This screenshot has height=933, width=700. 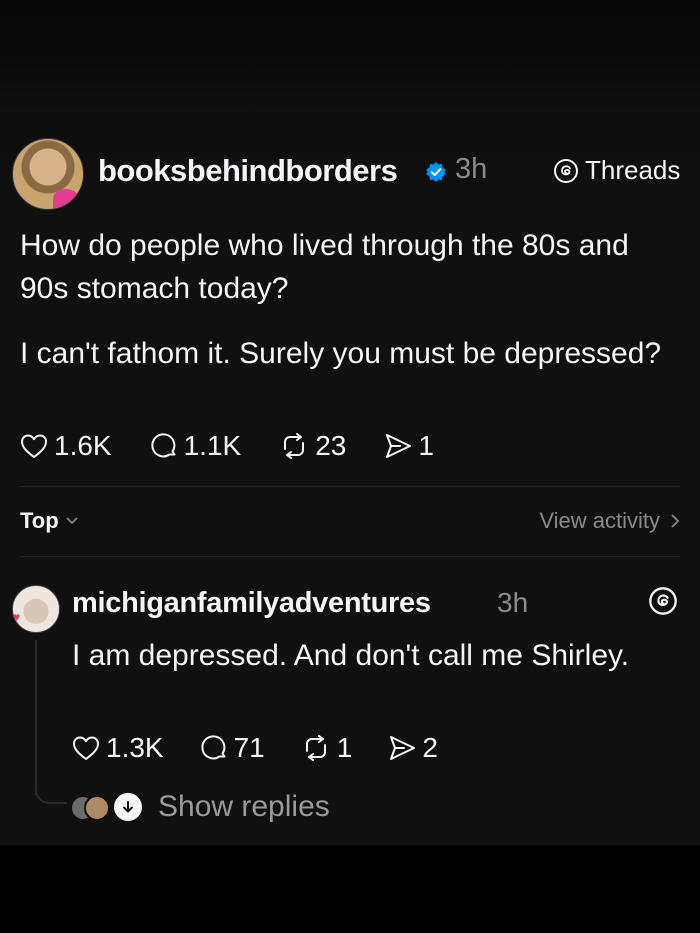 What do you see at coordinates (599, 520) in the screenshot?
I see `view-activity-label: View activity` at bounding box center [599, 520].